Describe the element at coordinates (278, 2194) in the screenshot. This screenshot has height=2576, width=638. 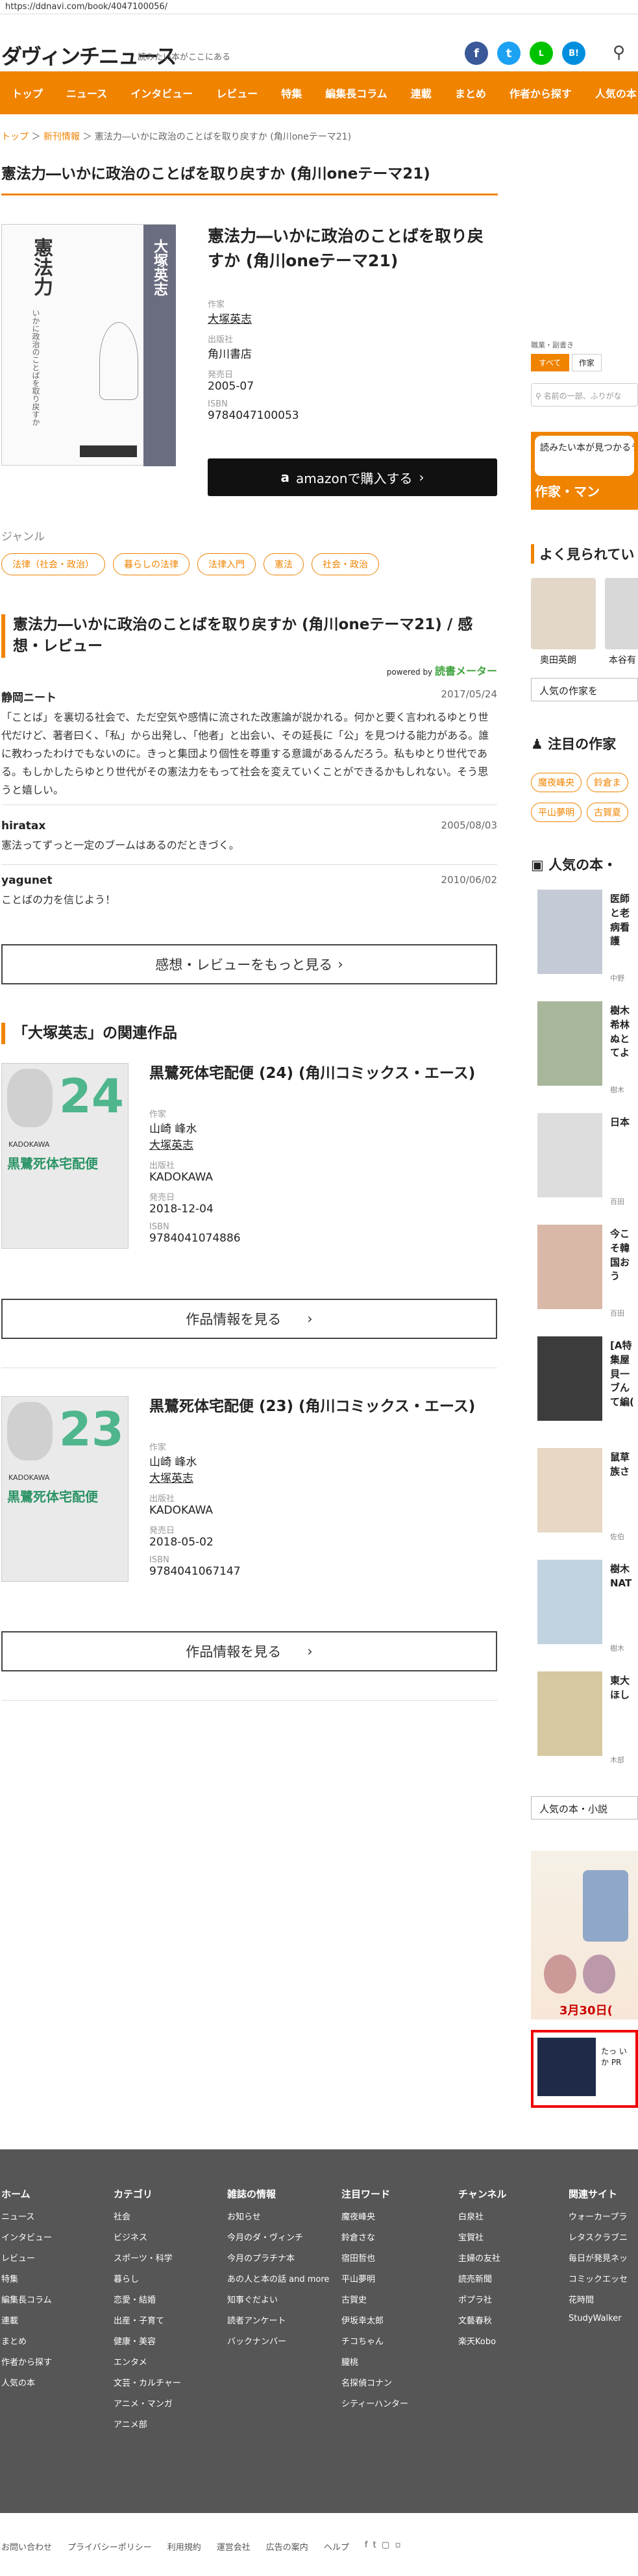
I see `footer-column-heading: 雑誌の情報` at that location.